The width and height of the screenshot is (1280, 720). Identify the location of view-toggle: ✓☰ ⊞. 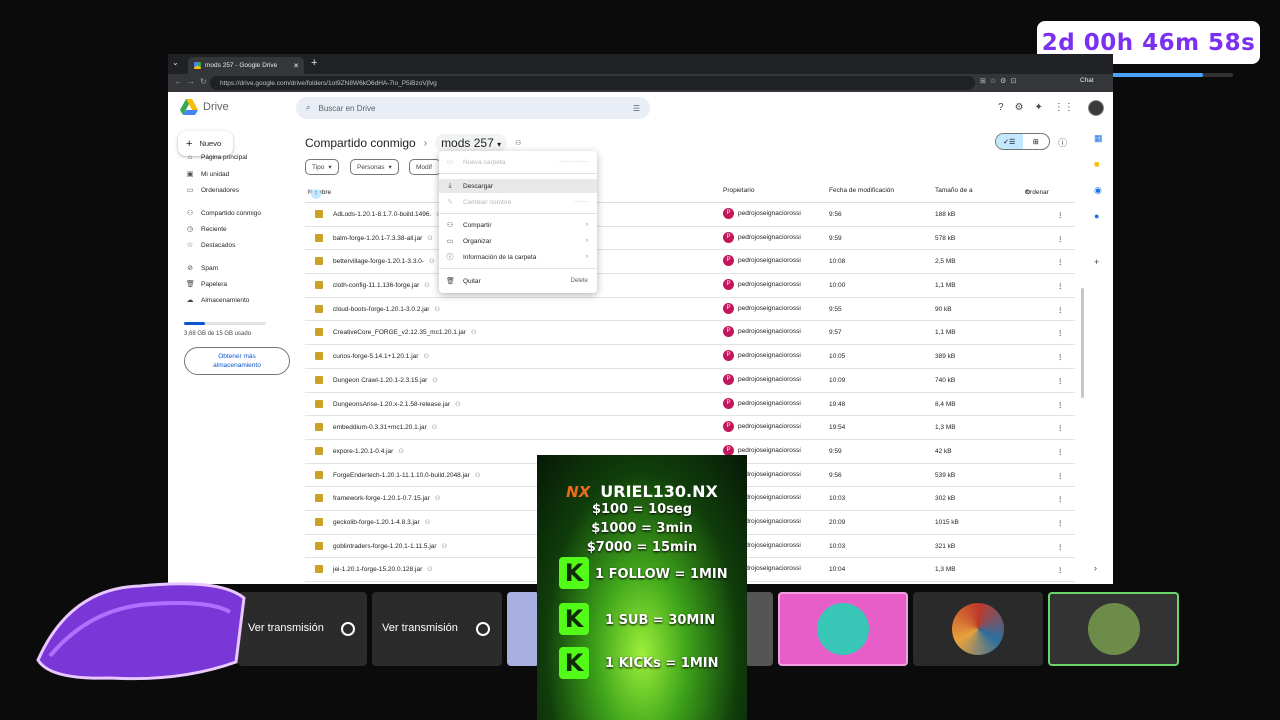
(1022, 141).